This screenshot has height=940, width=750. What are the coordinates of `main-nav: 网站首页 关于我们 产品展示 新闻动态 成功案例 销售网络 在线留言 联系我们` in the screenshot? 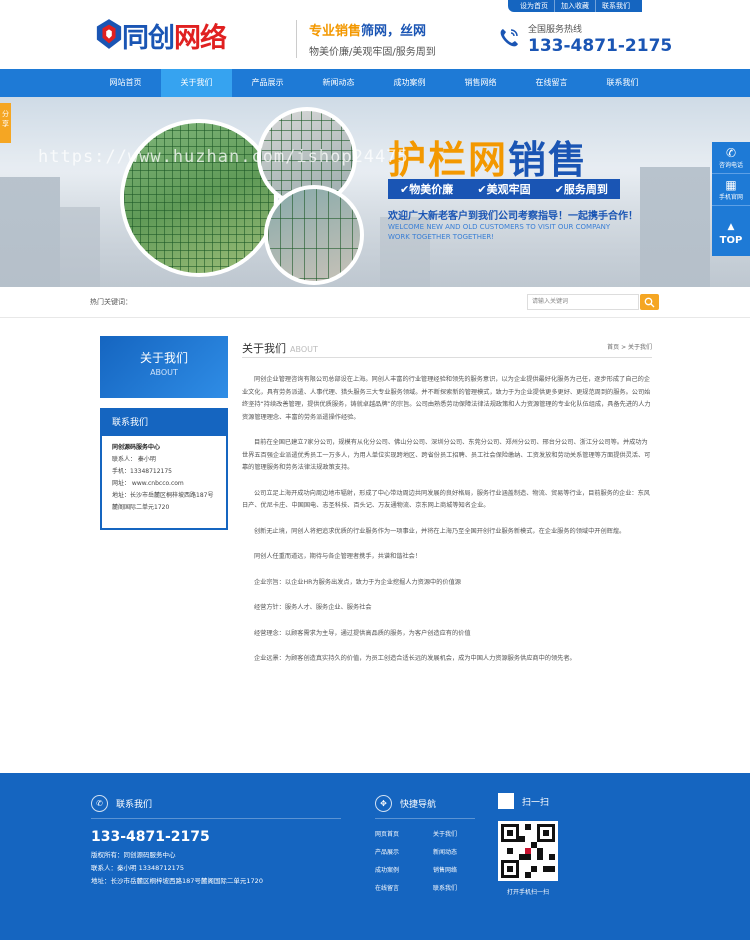 It's located at (375, 83).